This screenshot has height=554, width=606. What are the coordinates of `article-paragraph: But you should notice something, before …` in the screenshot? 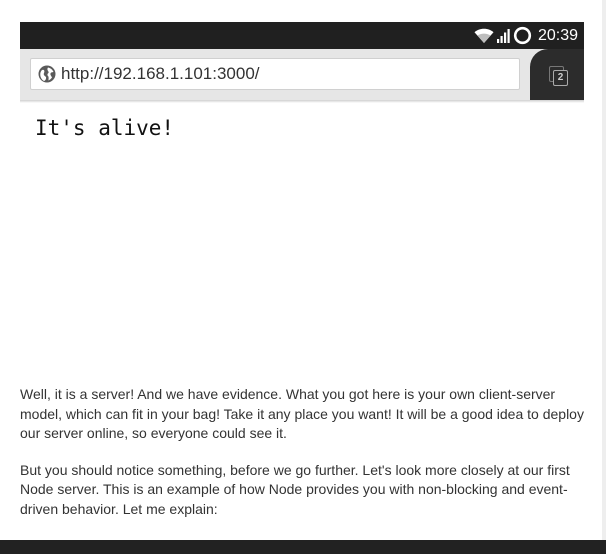 It's located at (295, 489).